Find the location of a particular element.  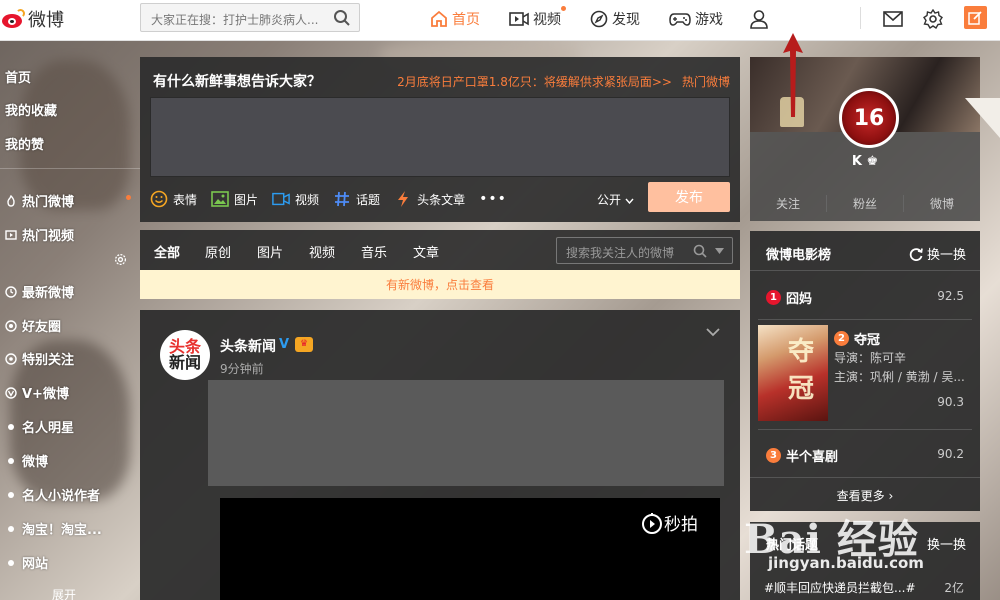

nav-home: 首页 is located at coordinates (455, 19).